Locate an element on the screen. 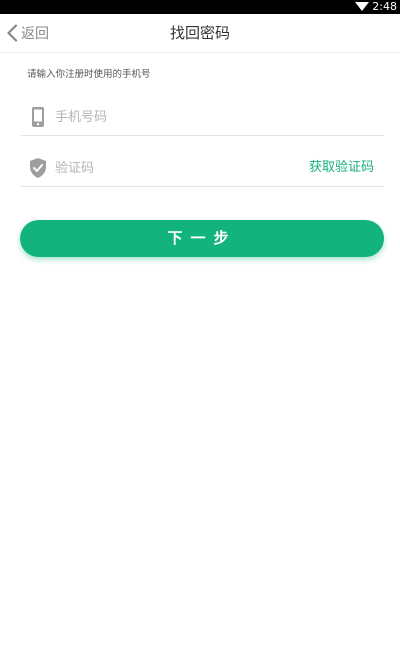  phone-icon is located at coordinates (38, 117).